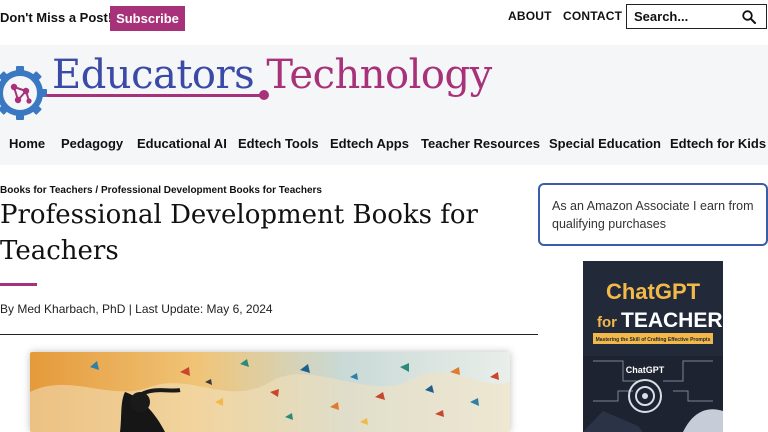 Image resolution: width=768 pixels, height=432 pixels. What do you see at coordinates (46, 190) in the screenshot?
I see `breadcrumb-link-books-for-teachers: Books for Teachers` at bounding box center [46, 190].